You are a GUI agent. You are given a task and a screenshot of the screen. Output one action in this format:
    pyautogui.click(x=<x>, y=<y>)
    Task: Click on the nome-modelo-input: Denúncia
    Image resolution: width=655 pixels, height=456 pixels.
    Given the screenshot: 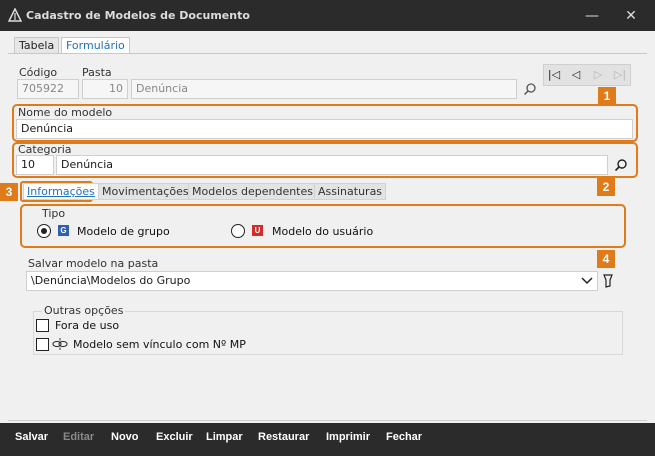 What is the action you would take?
    pyautogui.click(x=324, y=129)
    